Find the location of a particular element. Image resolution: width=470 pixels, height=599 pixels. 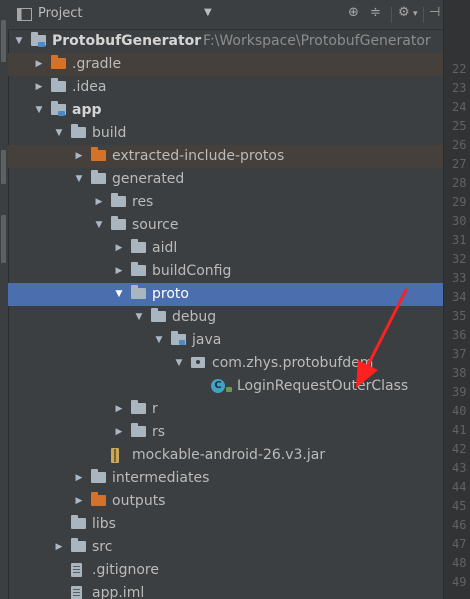

annotation-arrow is located at coordinates (382, 338).